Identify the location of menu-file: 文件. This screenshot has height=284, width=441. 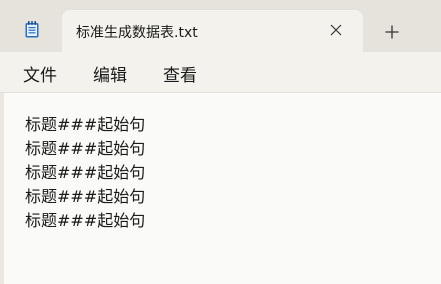
(40, 73).